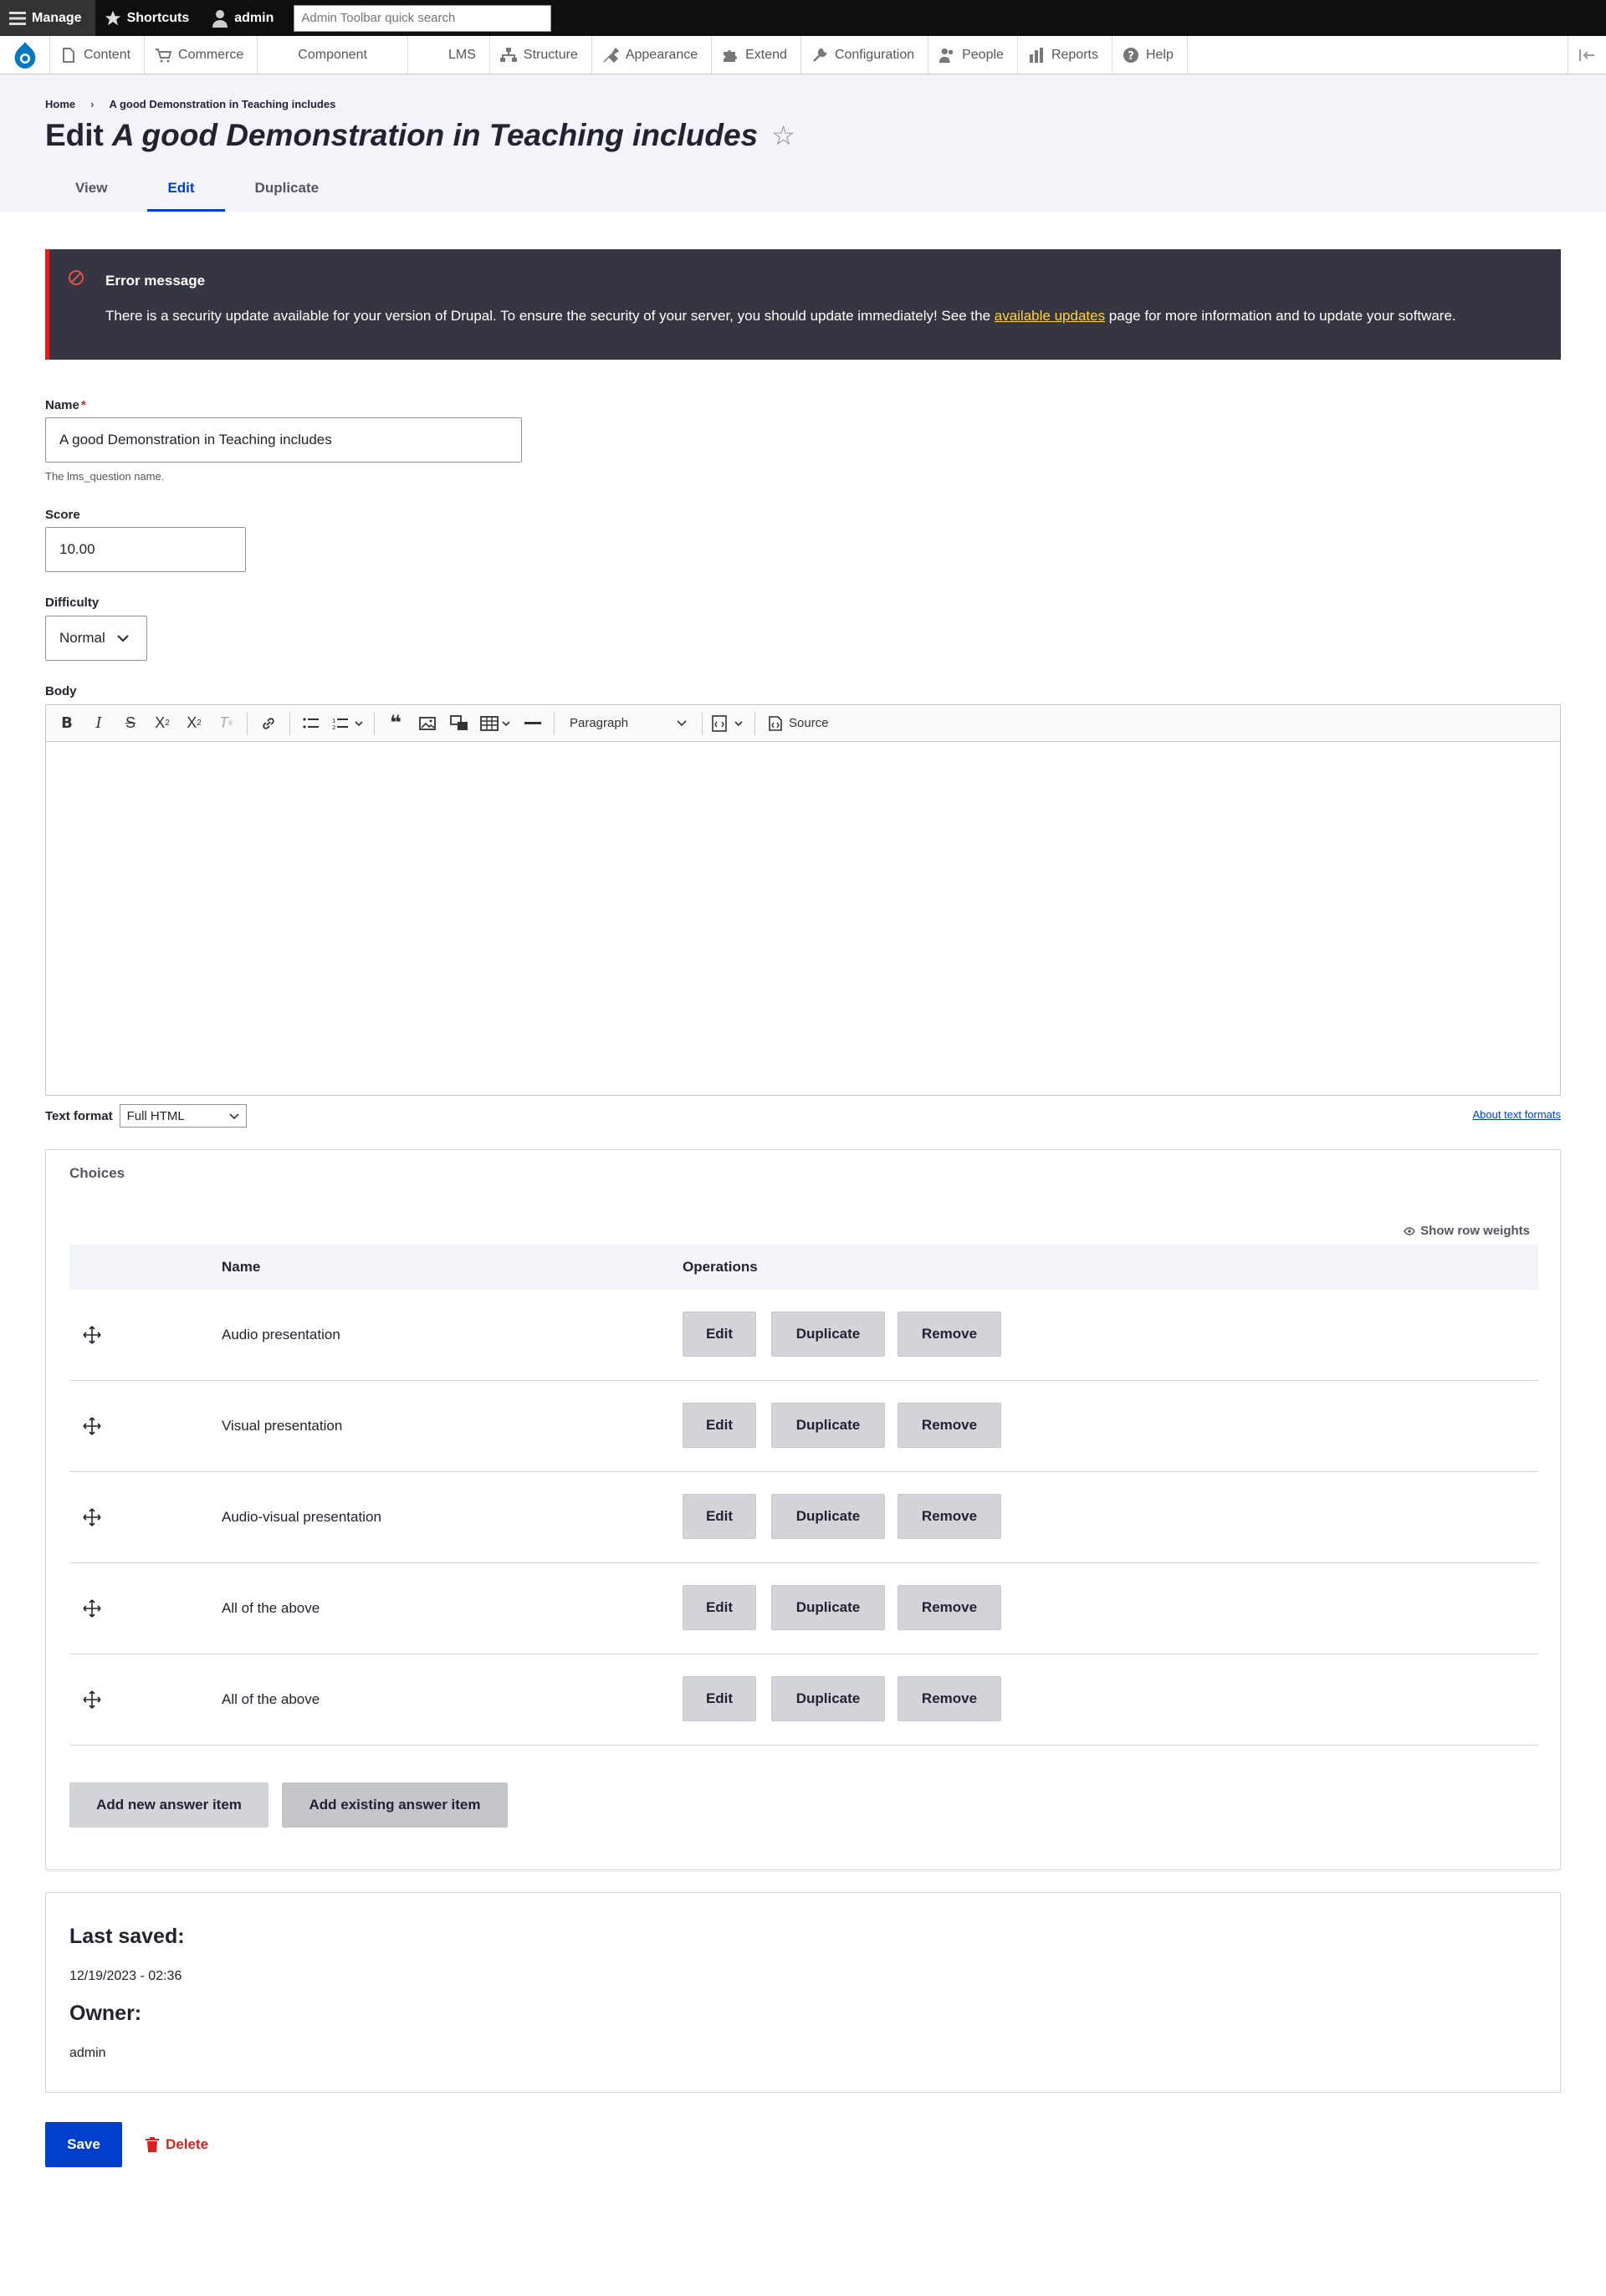  Describe the element at coordinates (268, 724) in the screenshot. I see `link-icon` at that location.